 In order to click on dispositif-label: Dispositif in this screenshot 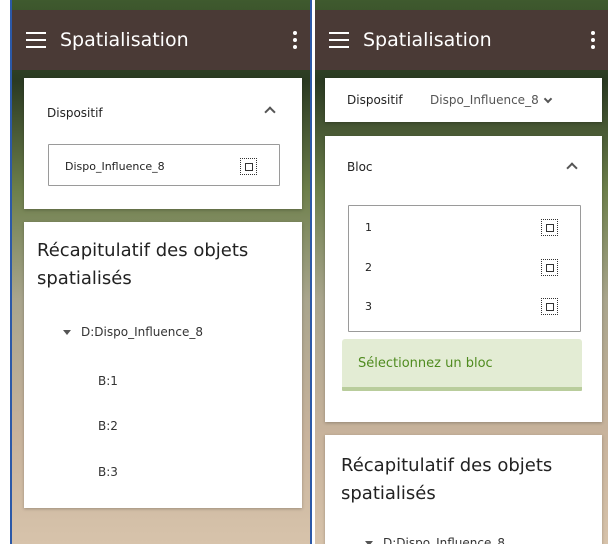, I will do `click(375, 100)`.